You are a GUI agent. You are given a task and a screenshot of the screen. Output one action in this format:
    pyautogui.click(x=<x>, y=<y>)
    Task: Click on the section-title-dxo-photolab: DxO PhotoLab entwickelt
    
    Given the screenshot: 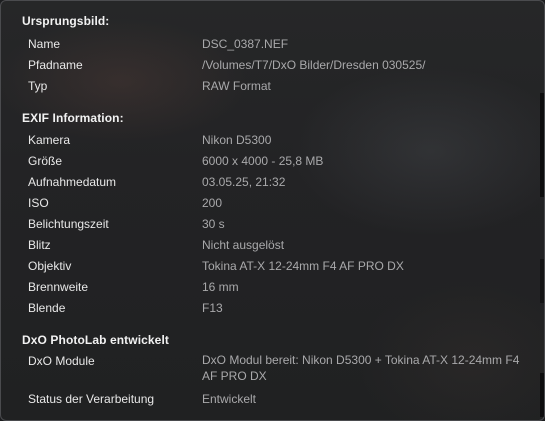 What is the action you would take?
    pyautogui.click(x=95, y=340)
    